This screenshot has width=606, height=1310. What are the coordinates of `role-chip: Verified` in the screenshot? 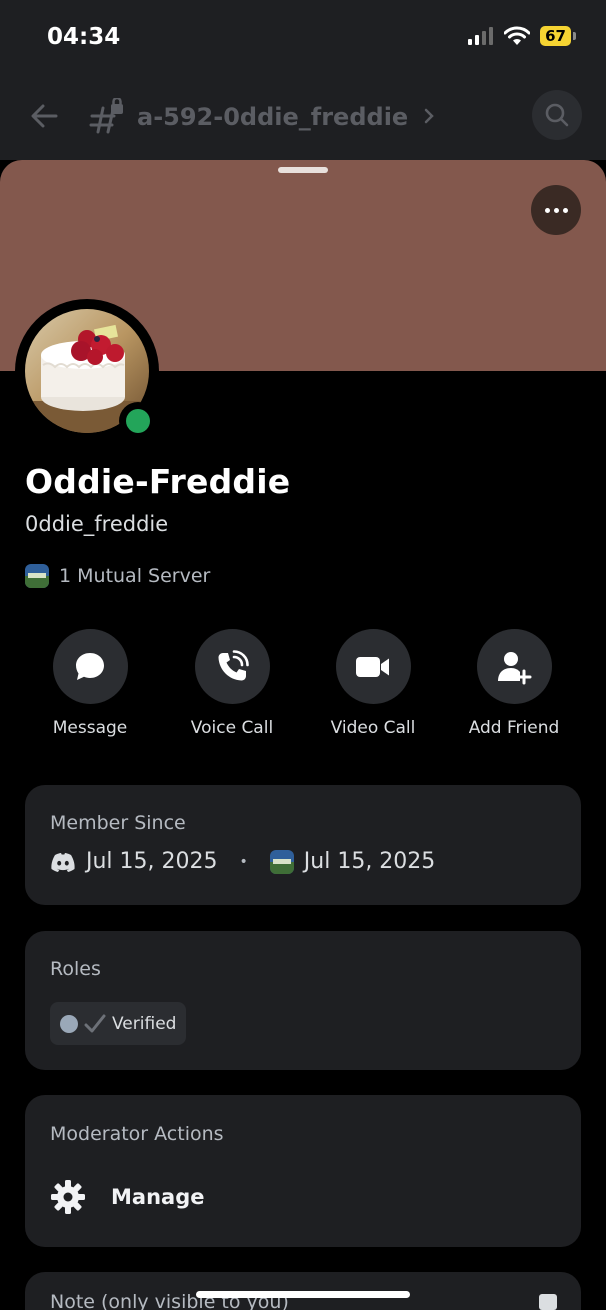 It's located at (118, 1023).